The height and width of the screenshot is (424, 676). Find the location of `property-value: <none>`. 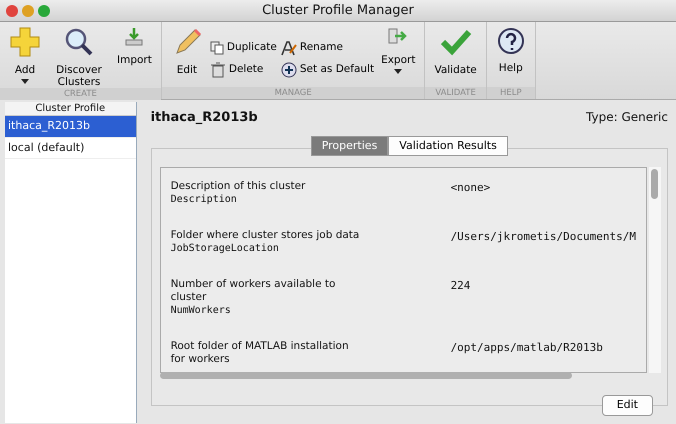

property-value: <none> is located at coordinates (470, 188).